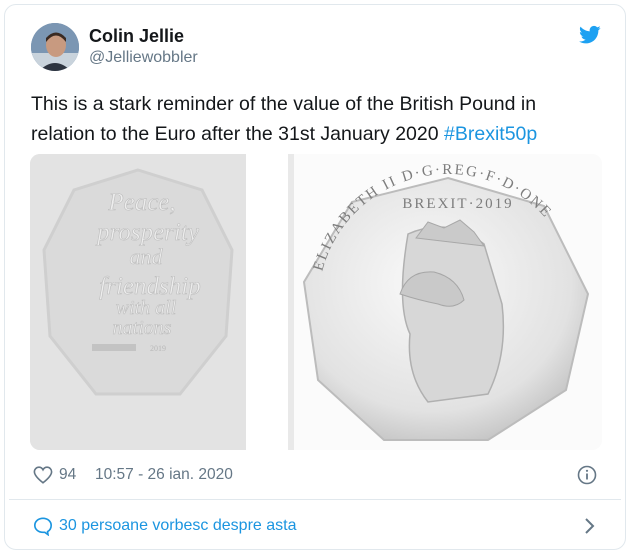 The image size is (631, 554). I want to click on coin-top-inscription: BREXIT·2019, so click(457, 204).